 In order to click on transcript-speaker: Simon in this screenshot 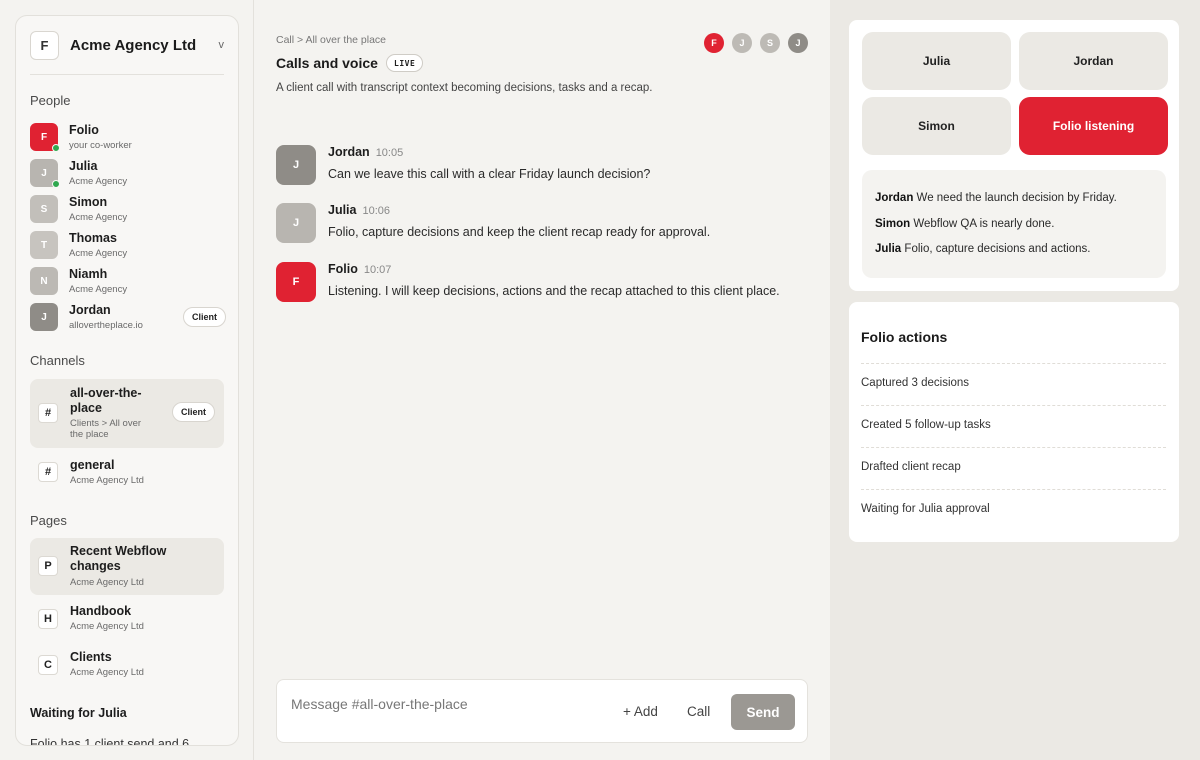, I will do `click(893, 224)`.